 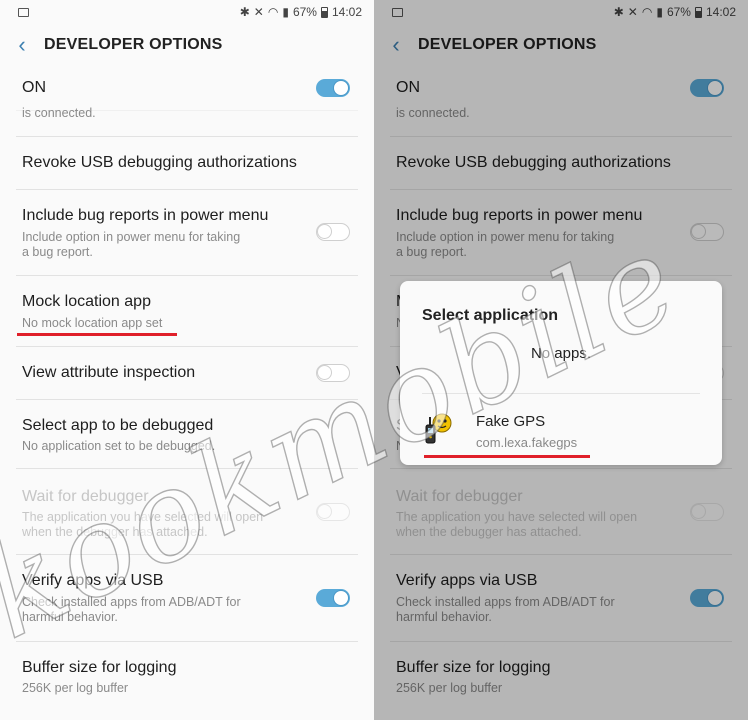 What do you see at coordinates (187, 114) in the screenshot?
I see `partial-row: is connected.` at bounding box center [187, 114].